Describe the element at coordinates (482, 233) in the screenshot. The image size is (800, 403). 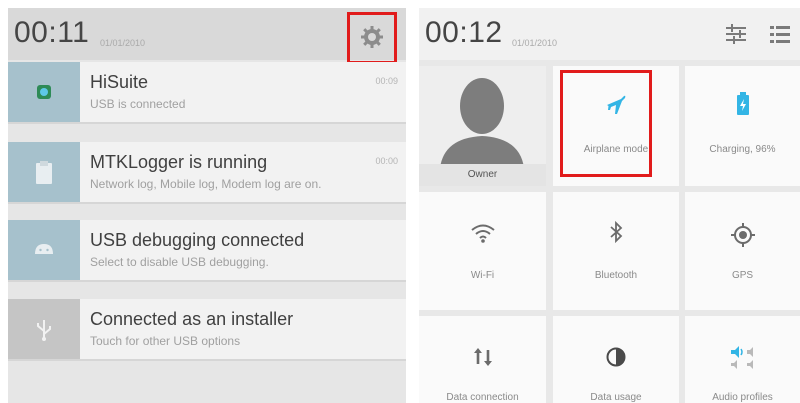
I see `wifi-icon` at that location.